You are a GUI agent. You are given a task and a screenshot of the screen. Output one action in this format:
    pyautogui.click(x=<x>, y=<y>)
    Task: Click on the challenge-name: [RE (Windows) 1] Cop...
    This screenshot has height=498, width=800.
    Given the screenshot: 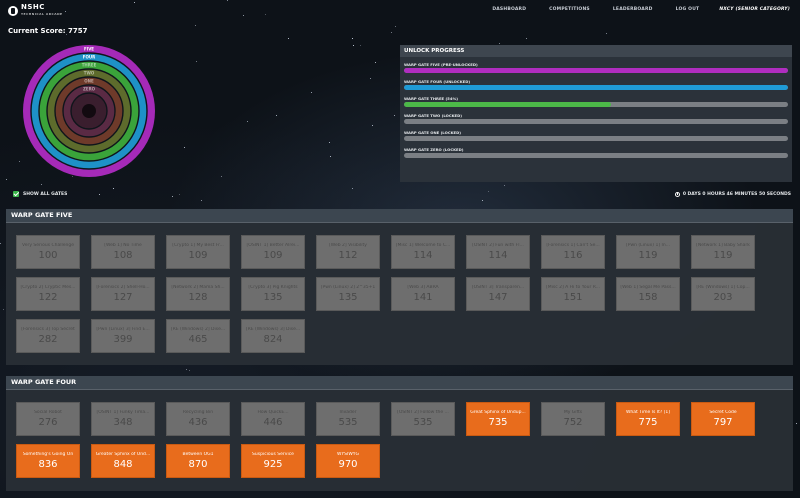 What is the action you would take?
    pyautogui.click(x=723, y=287)
    